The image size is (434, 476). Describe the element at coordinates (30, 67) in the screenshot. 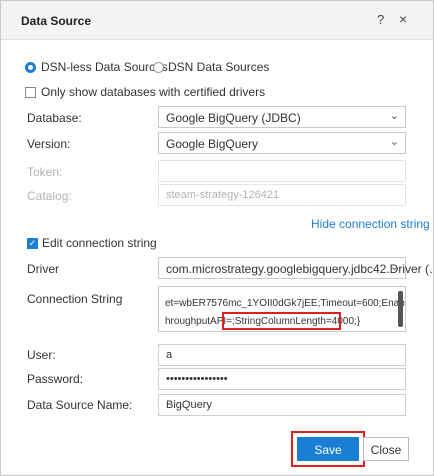

I see `radio-dsnless` at that location.